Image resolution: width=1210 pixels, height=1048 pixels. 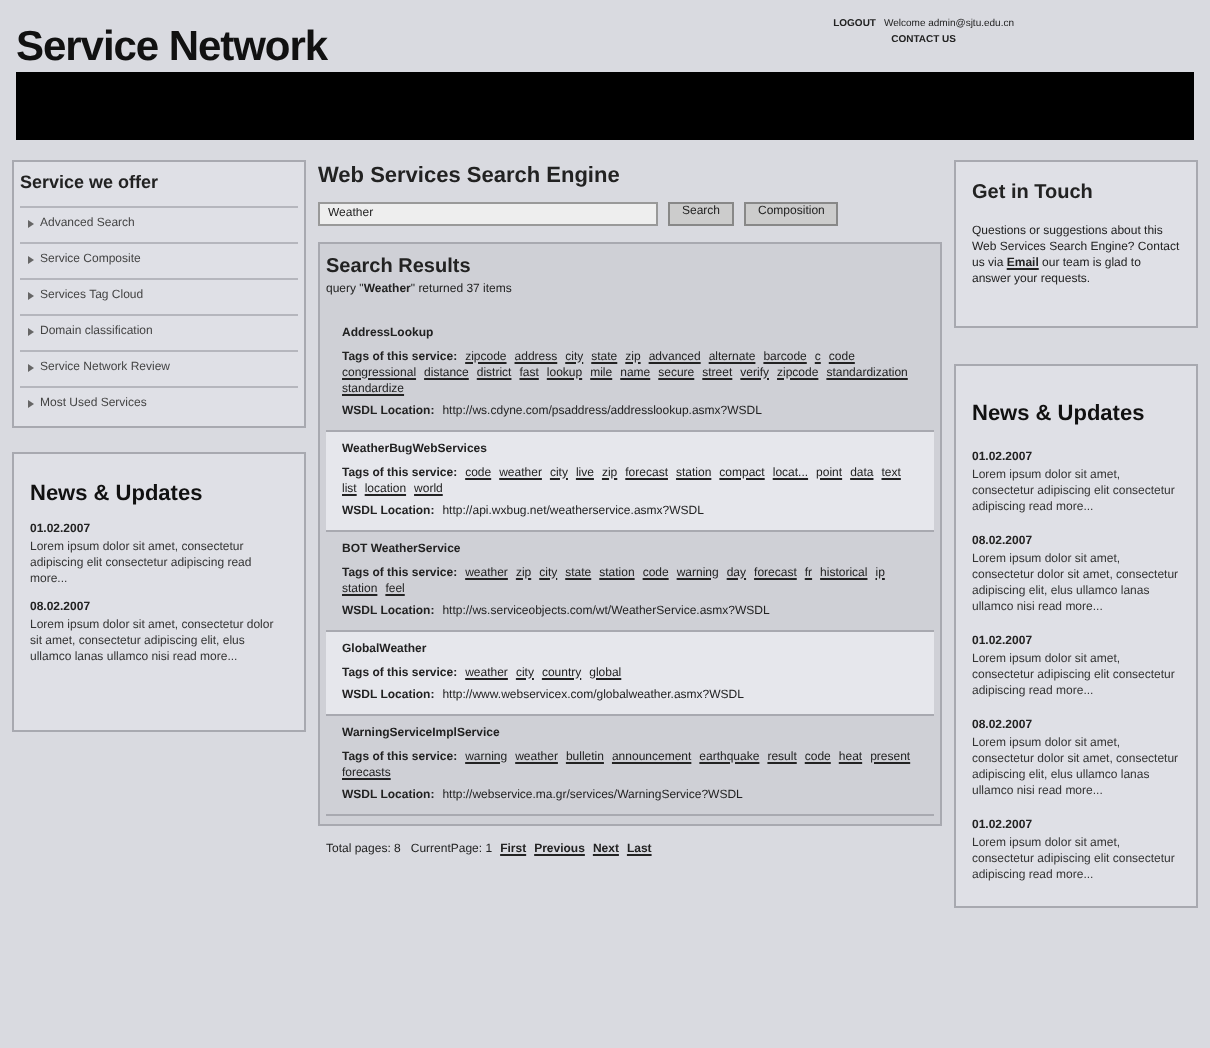 I want to click on panel-title: Service we offer, so click(x=90, y=183).